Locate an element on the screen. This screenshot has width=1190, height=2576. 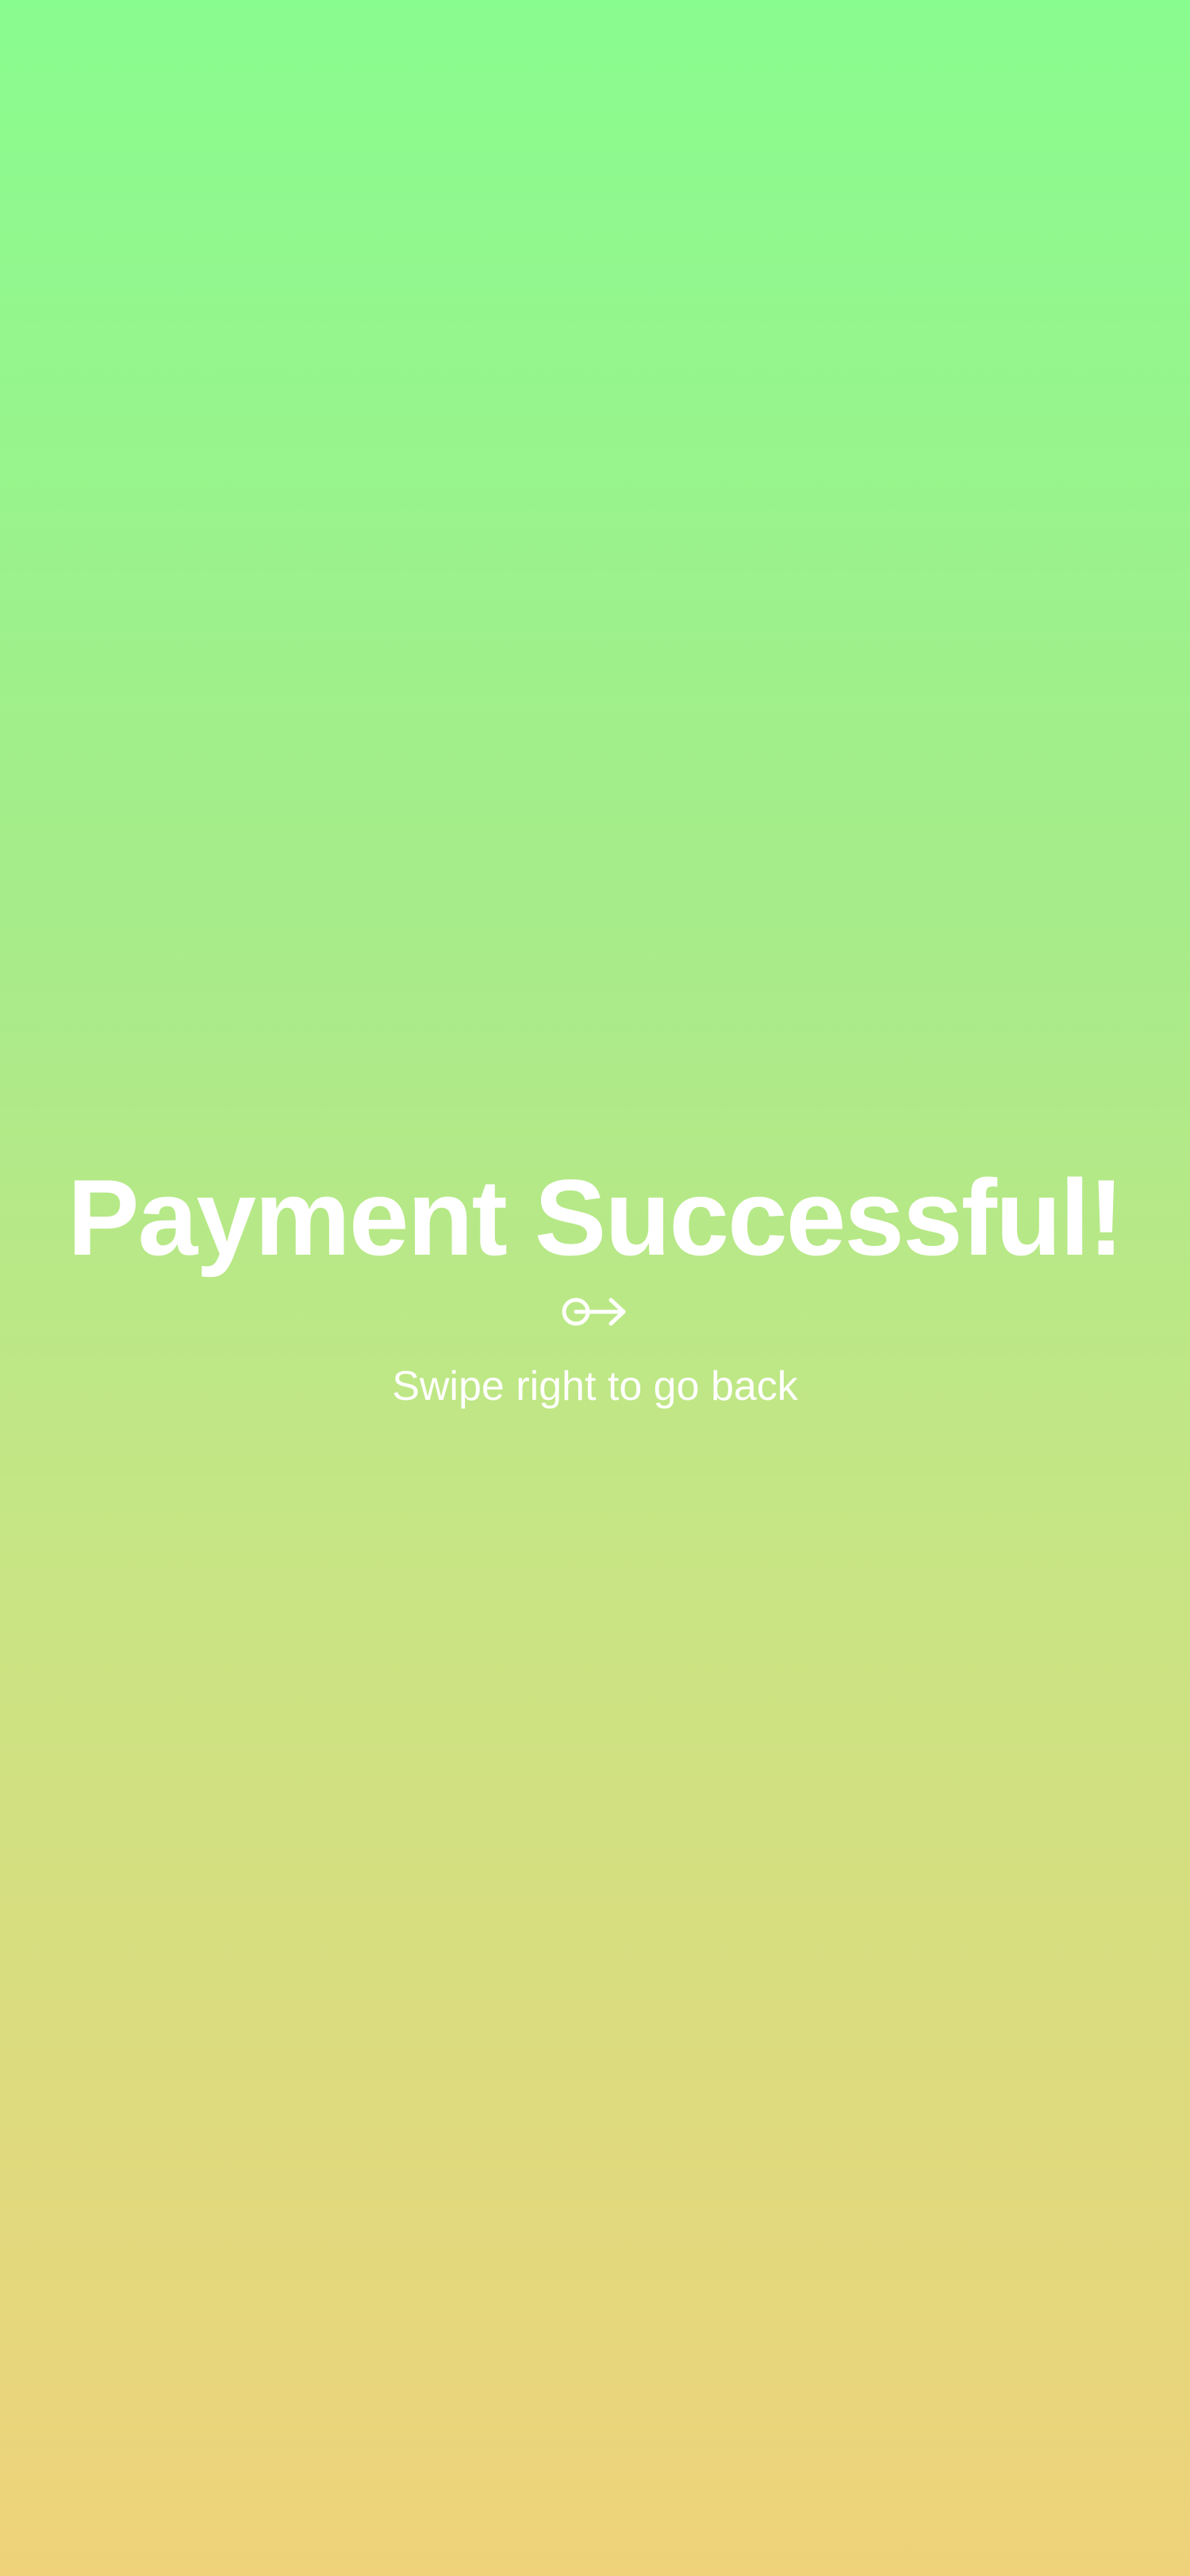
swipe-right-icon is located at coordinates (594, 1312).